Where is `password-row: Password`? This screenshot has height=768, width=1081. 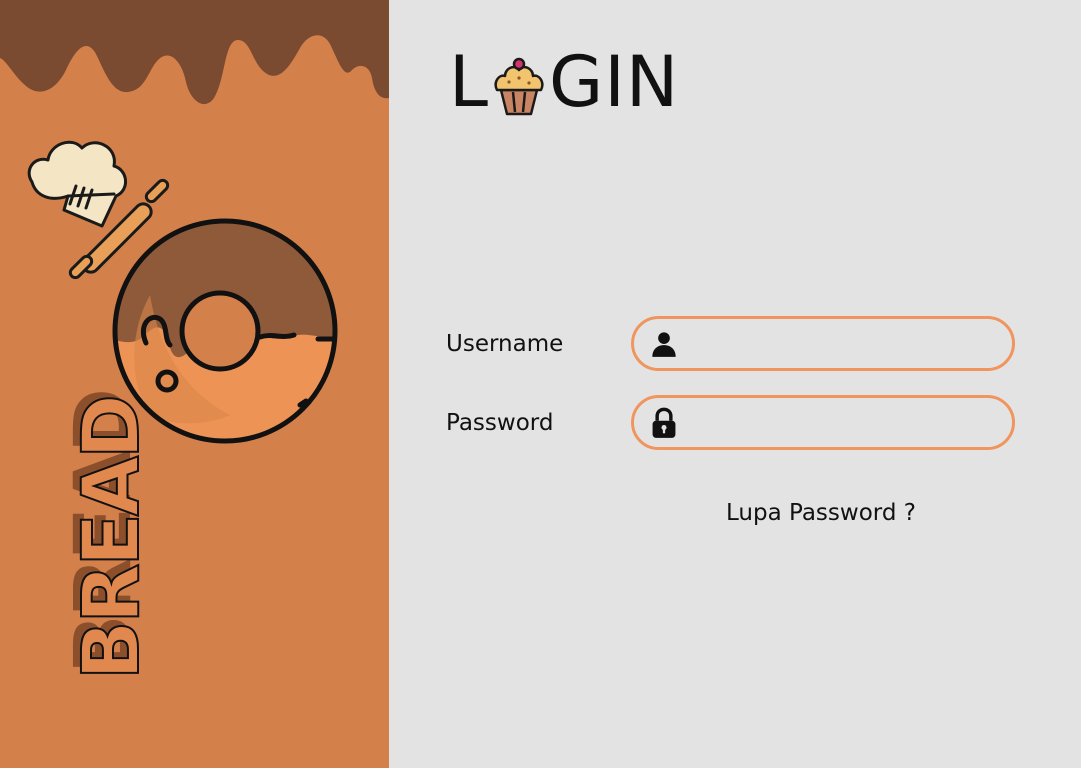
password-row: Password is located at coordinates (730, 422).